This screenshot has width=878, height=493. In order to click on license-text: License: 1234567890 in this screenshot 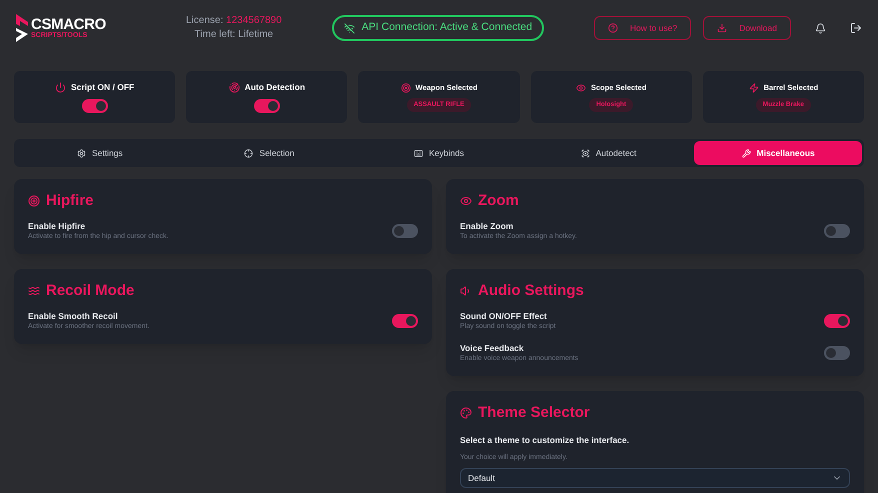, I will do `click(234, 21)`.